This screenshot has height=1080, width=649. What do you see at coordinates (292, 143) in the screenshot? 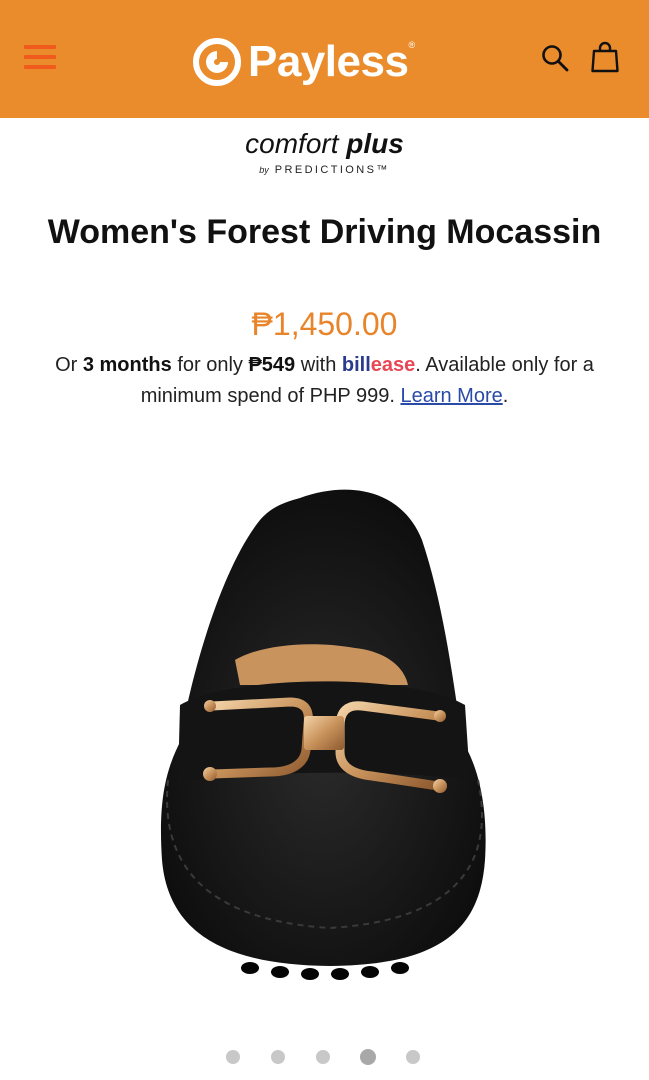
I see `brand-name-light: comfort` at bounding box center [292, 143].